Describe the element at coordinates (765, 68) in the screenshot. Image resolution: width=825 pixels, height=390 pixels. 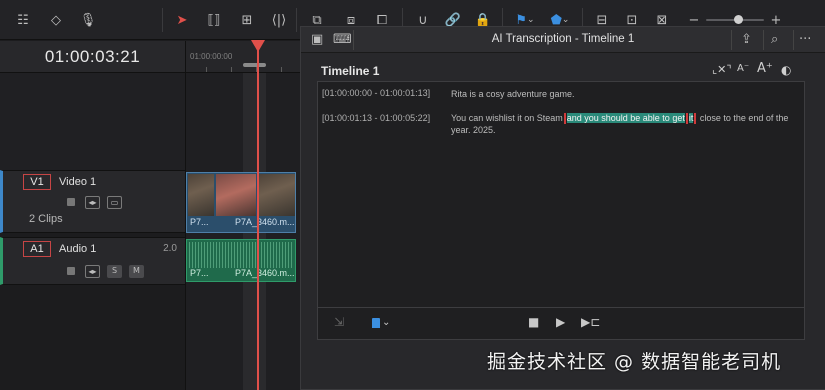
I see `increase-font-icon: A⁺` at that location.